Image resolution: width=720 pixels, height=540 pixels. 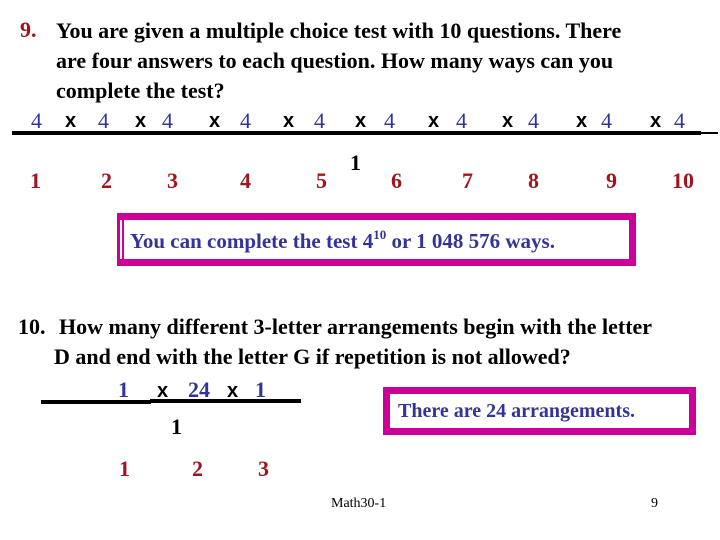 What do you see at coordinates (709, 133) in the screenshot?
I see `q9-answer-line-tail` at bounding box center [709, 133].